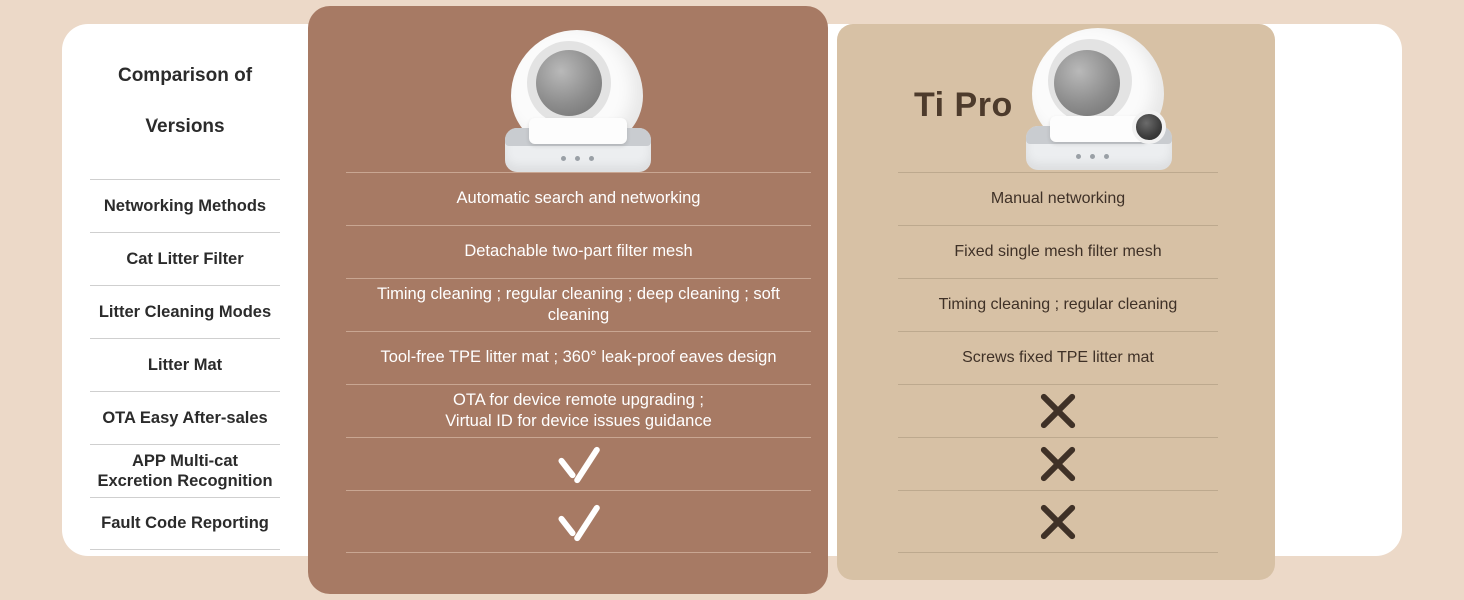 The width and height of the screenshot is (1464, 600). Describe the element at coordinates (139, 111) in the screenshot. I see `tiplus-column-title: Ti+` at that location.